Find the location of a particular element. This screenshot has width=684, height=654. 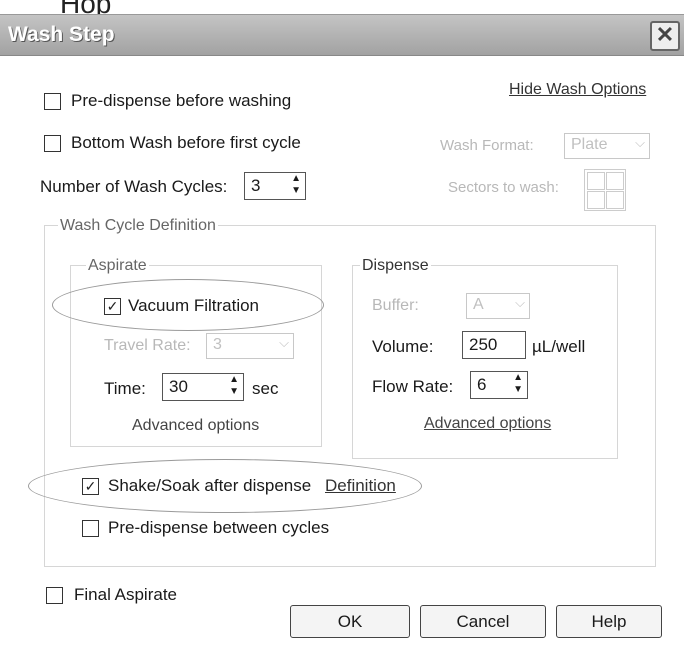

sectors-selector is located at coordinates (605, 190).